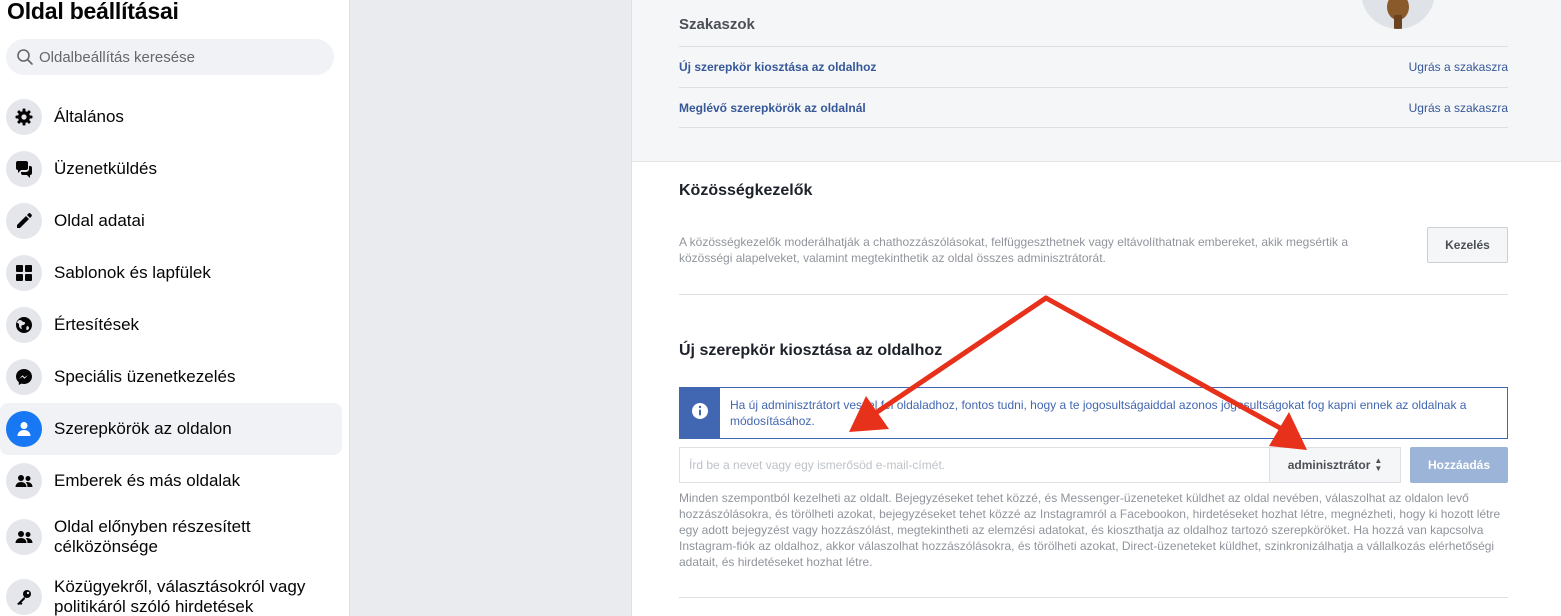  Describe the element at coordinates (89, 116) in the screenshot. I see `sidebar-item-label: Általános` at that location.